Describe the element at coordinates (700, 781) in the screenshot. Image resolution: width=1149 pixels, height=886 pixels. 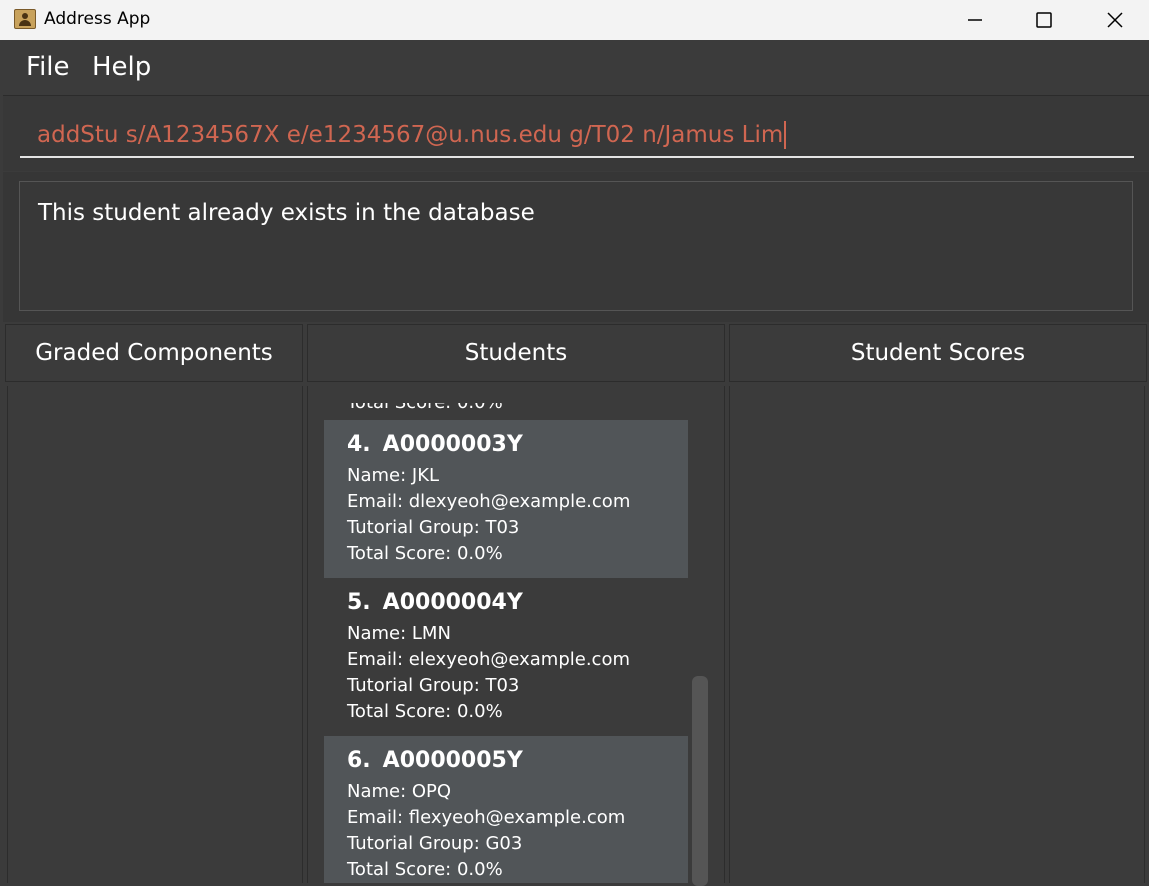
I see `student-list-scrollbar` at that location.